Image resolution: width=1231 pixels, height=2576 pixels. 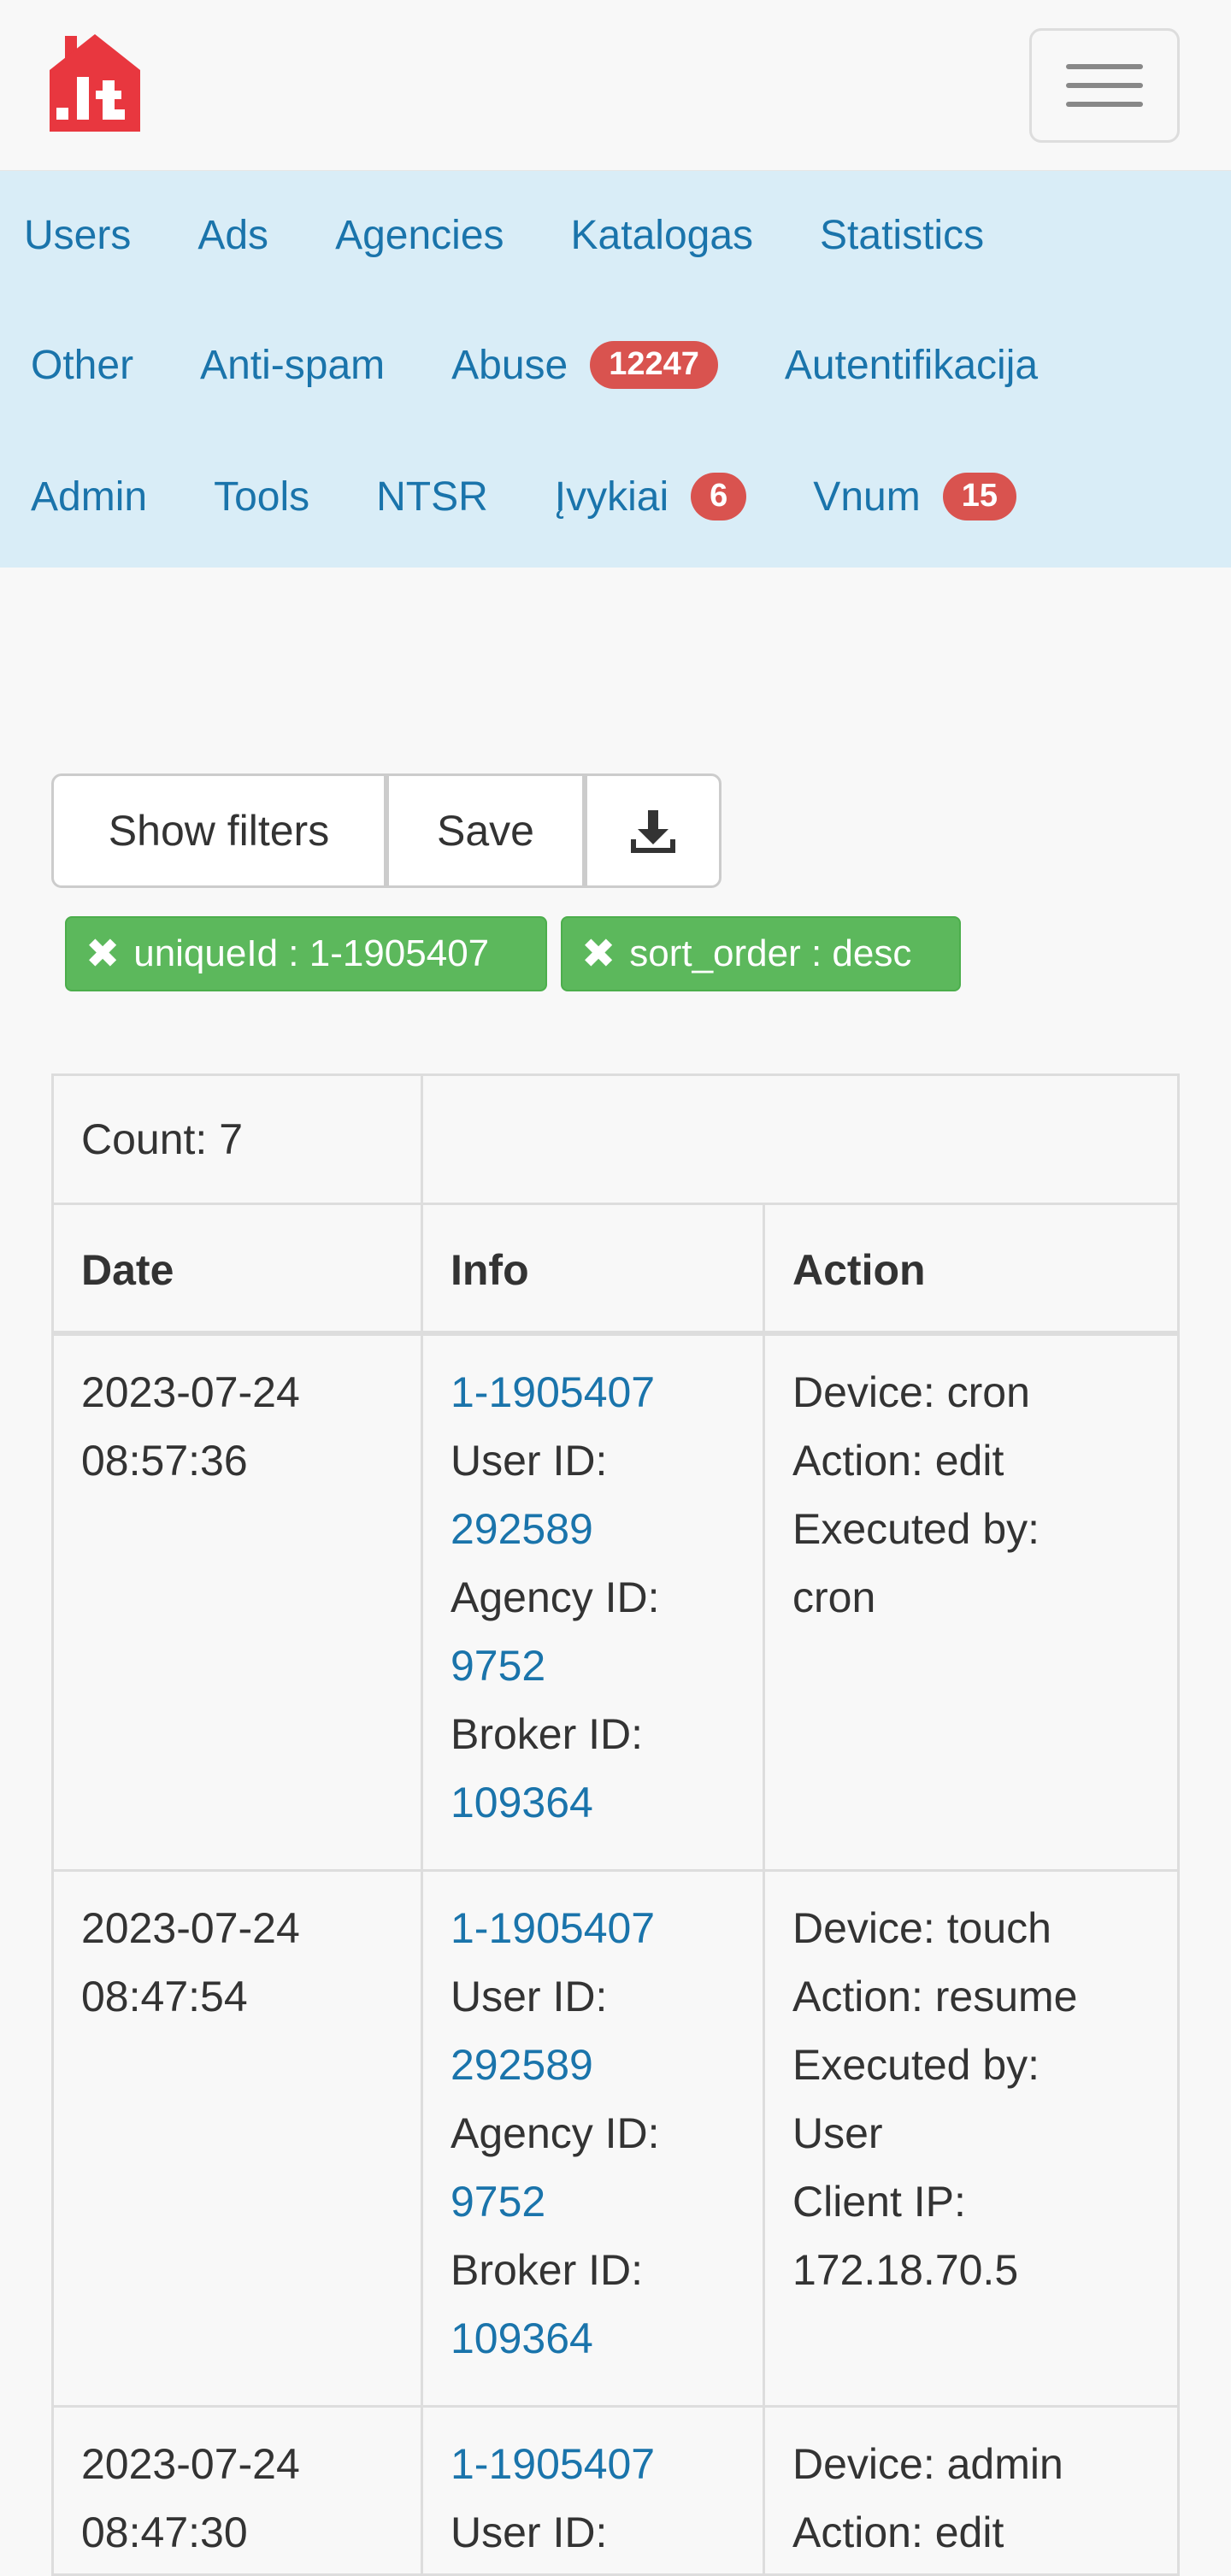 I want to click on nav-item-autentifikacija: Autentifikacija, so click(x=911, y=365).